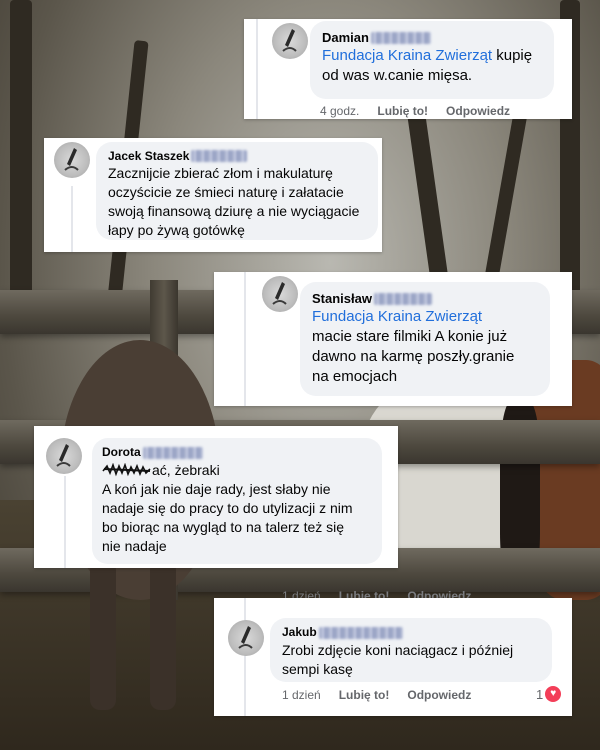 Image resolution: width=600 pixels, height=750 pixels. I want to click on reaction-count-value: 1, so click(540, 694).